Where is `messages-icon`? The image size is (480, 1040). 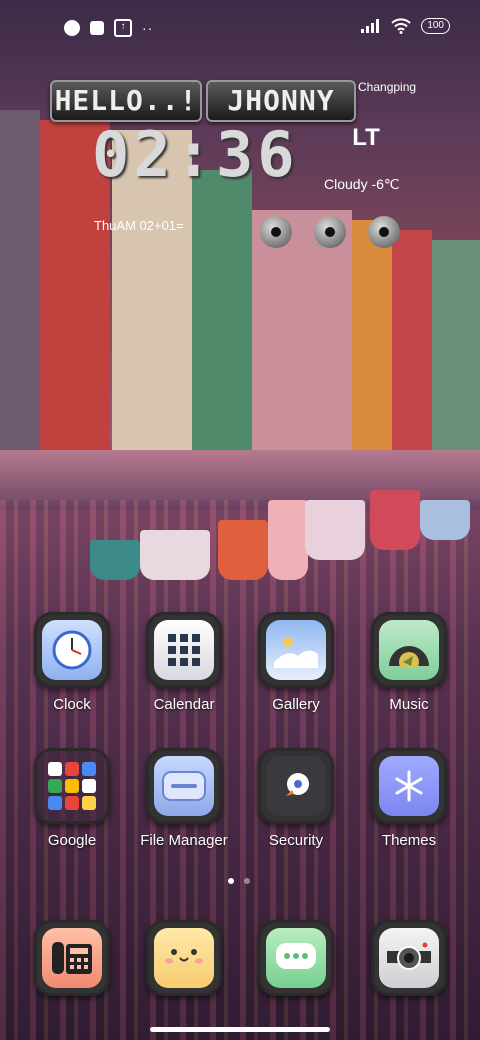 messages-icon is located at coordinates (296, 956).